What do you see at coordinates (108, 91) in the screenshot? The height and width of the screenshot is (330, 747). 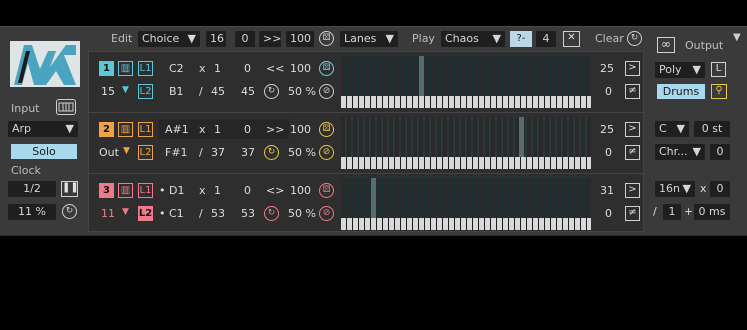 I see `lane-count: 15` at bounding box center [108, 91].